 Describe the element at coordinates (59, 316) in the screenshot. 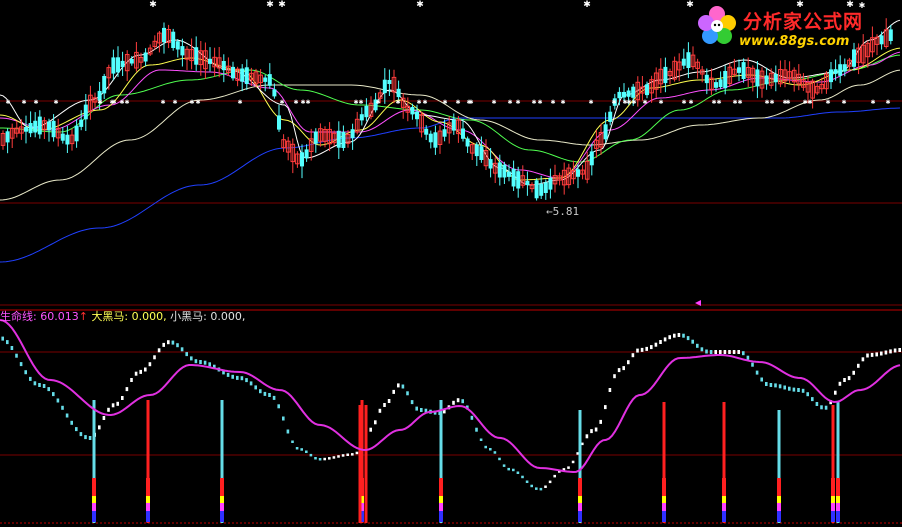

I see `lifeline-value: 60.013` at that location.